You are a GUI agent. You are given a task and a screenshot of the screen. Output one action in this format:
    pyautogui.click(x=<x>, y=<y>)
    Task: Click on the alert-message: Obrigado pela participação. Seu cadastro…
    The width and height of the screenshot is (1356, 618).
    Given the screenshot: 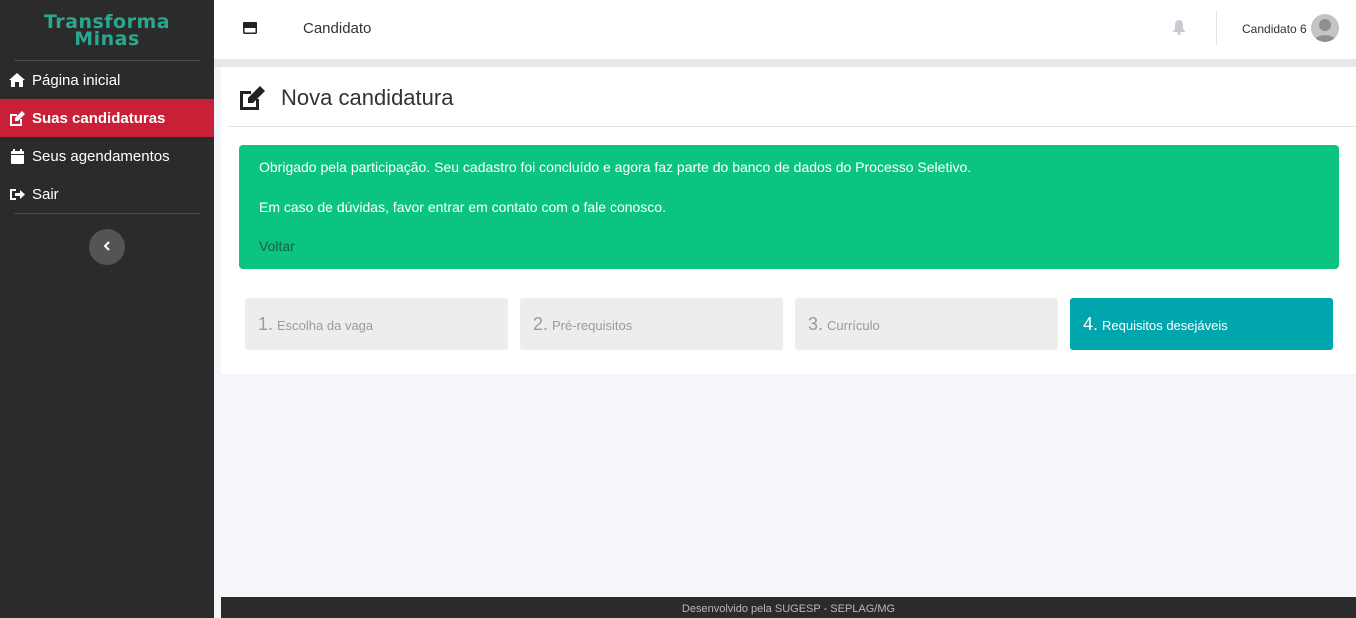 What is the action you would take?
    pyautogui.click(x=615, y=167)
    